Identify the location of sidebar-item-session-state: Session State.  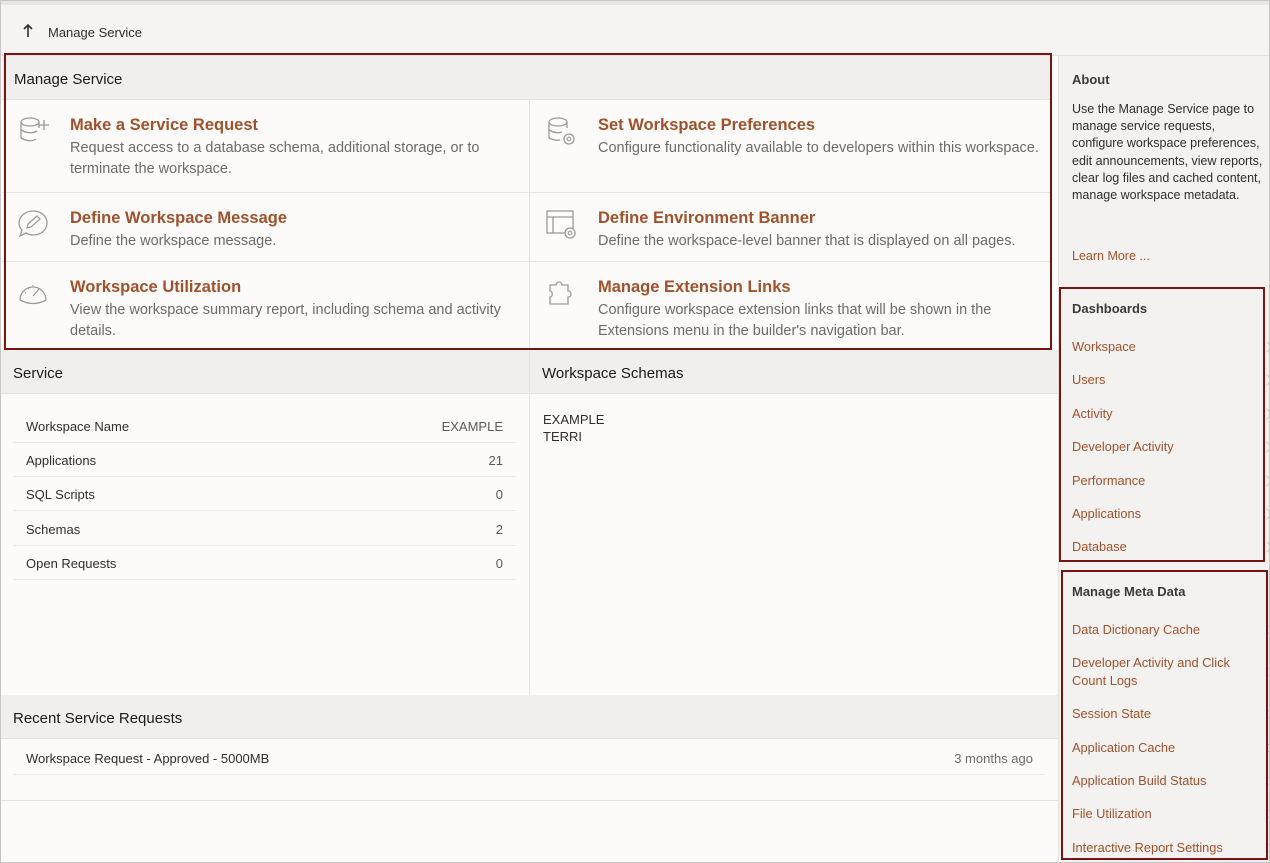
(1171, 714).